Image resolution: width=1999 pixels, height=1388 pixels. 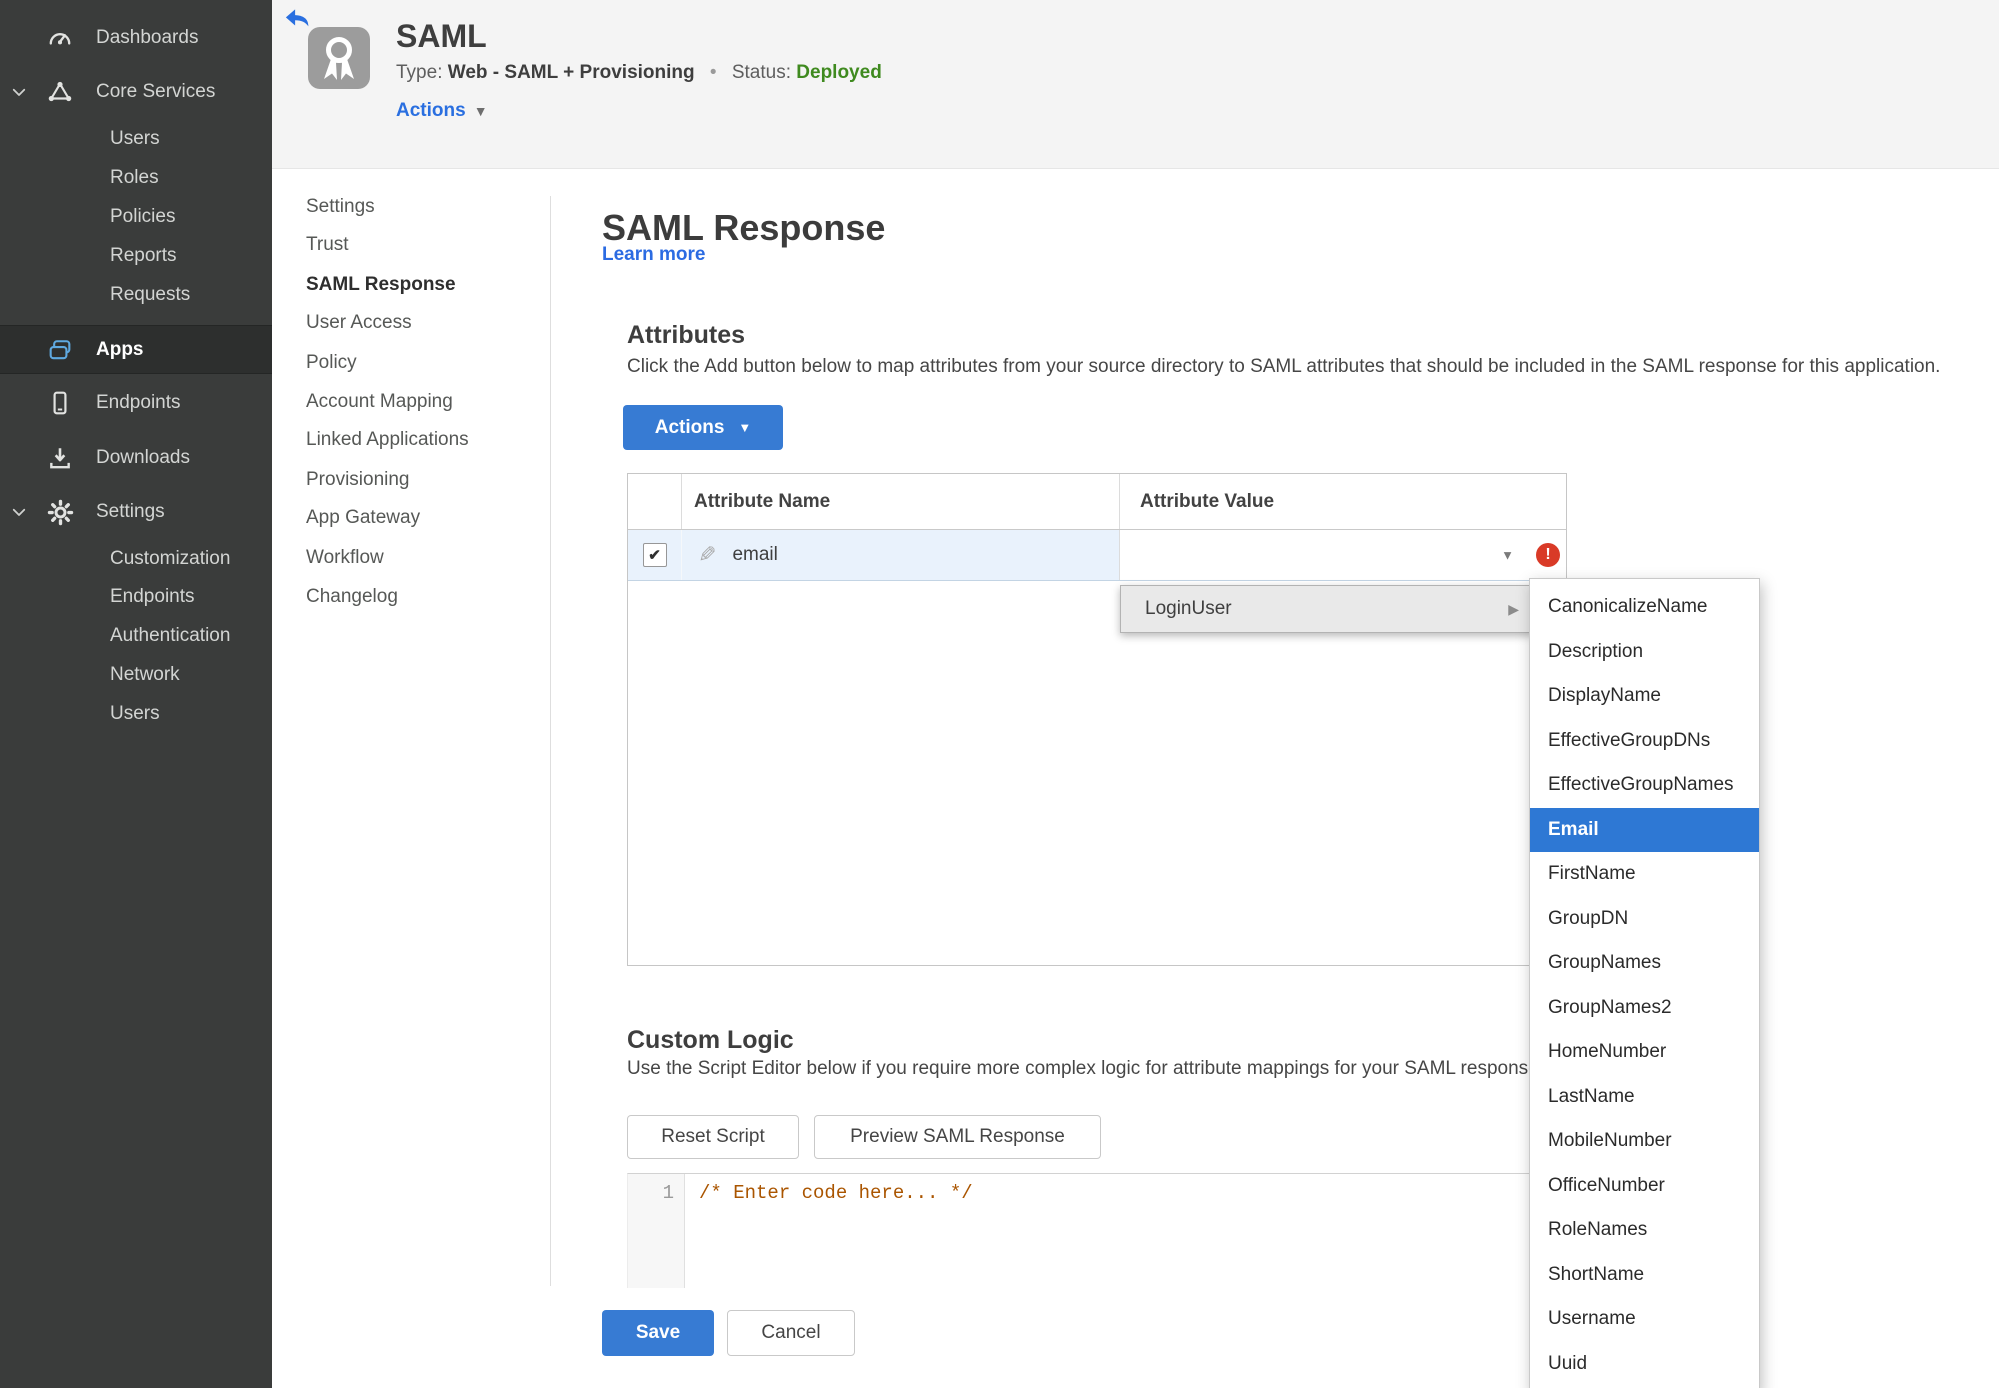 I want to click on editor-code-area: /* Enter code here... */, so click(x=1109, y=1231).